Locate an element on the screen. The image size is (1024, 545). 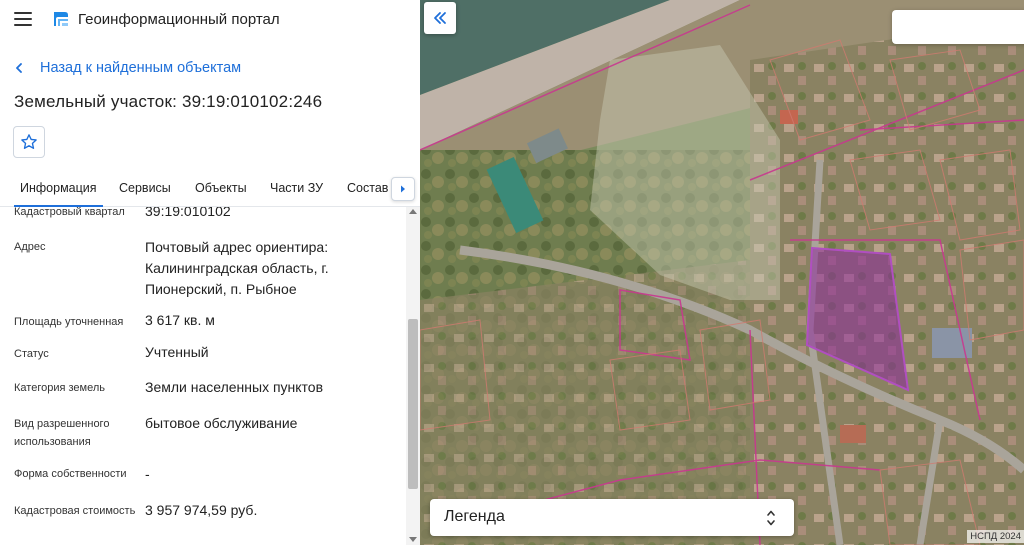
star-icon is located at coordinates (29, 141).